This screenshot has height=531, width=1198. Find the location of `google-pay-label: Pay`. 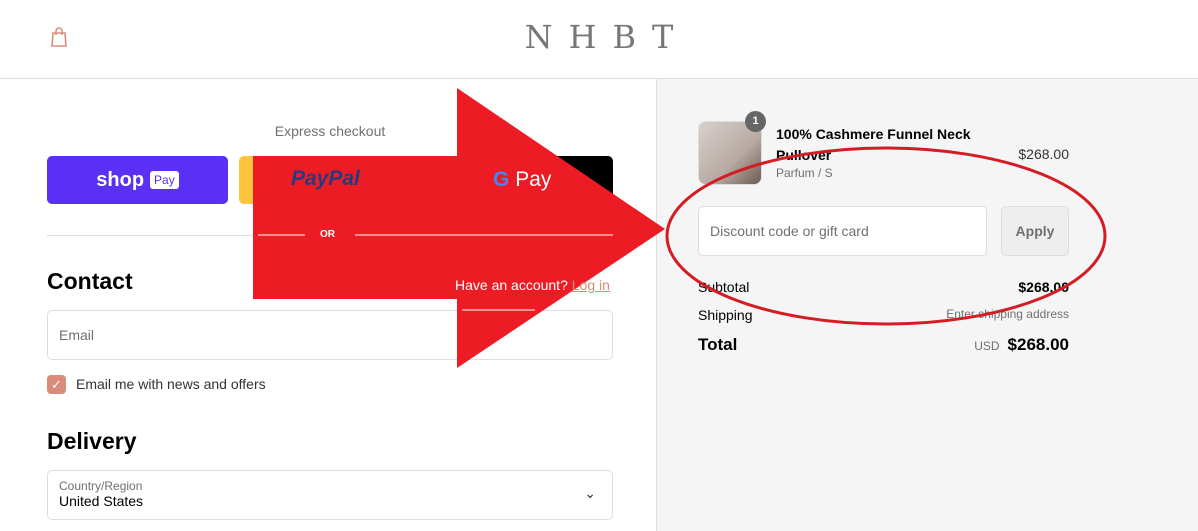

google-pay-label: Pay is located at coordinates (533, 179).